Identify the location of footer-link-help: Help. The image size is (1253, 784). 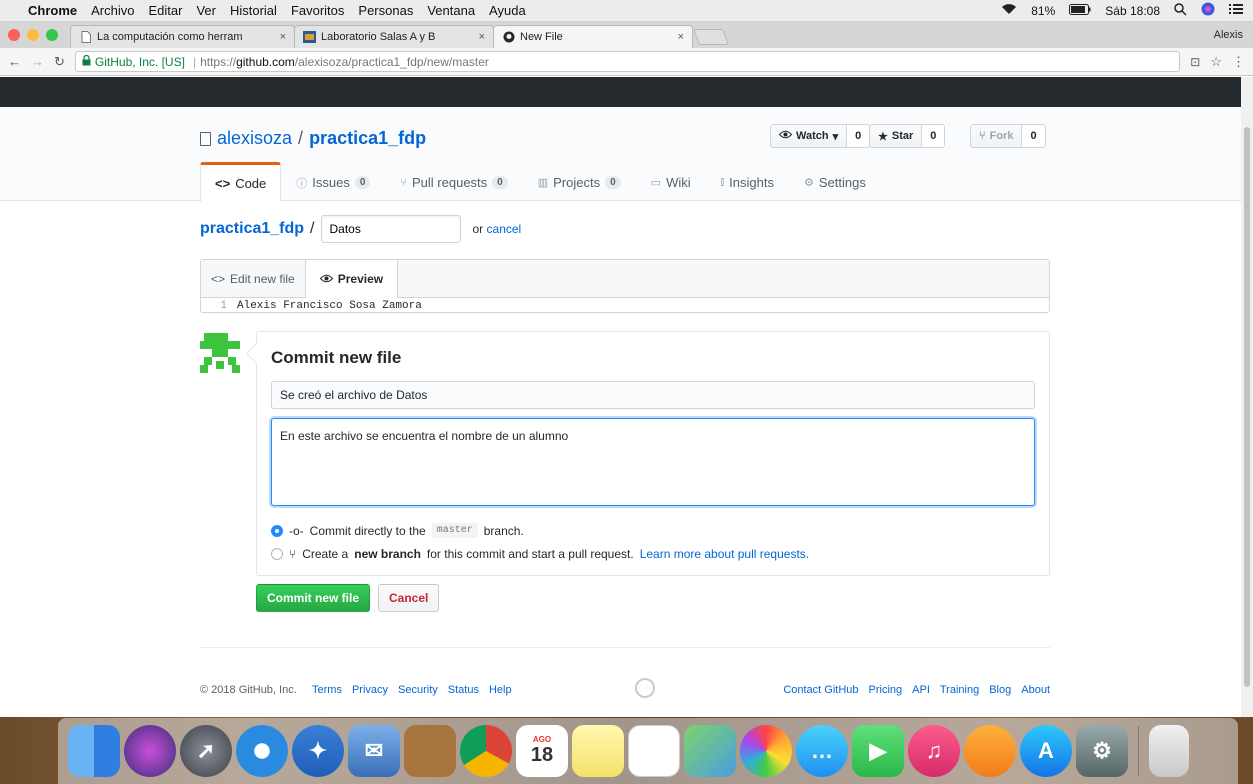
(500, 690).